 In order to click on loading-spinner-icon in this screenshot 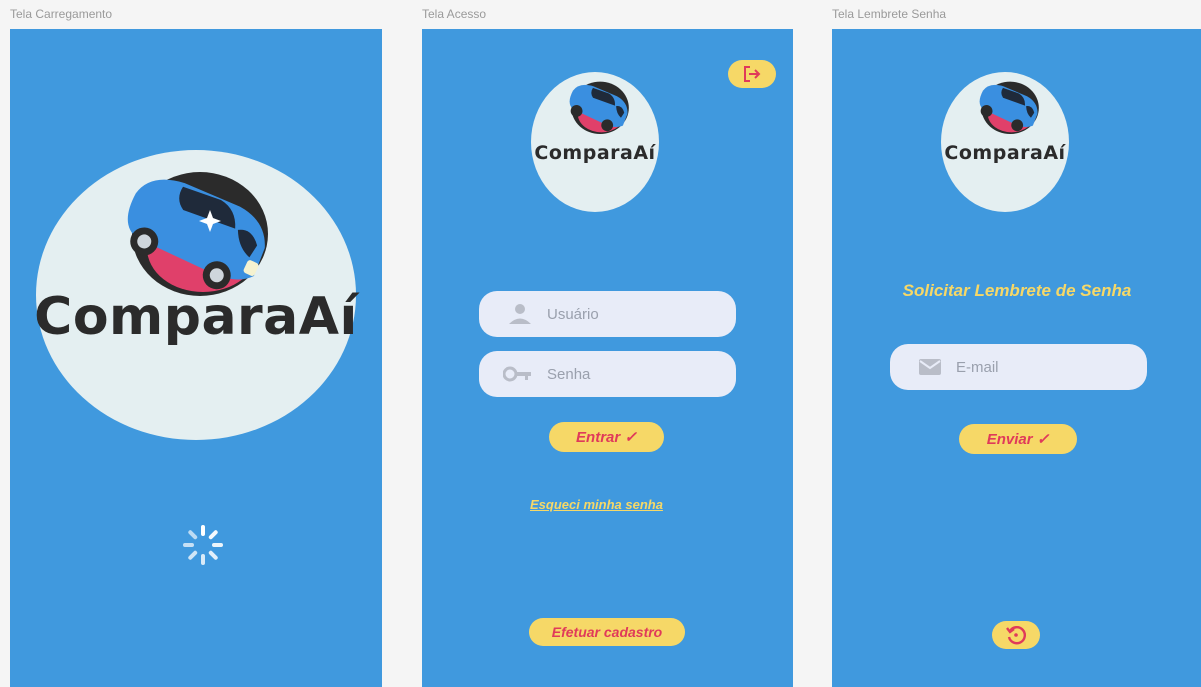, I will do `click(203, 545)`.